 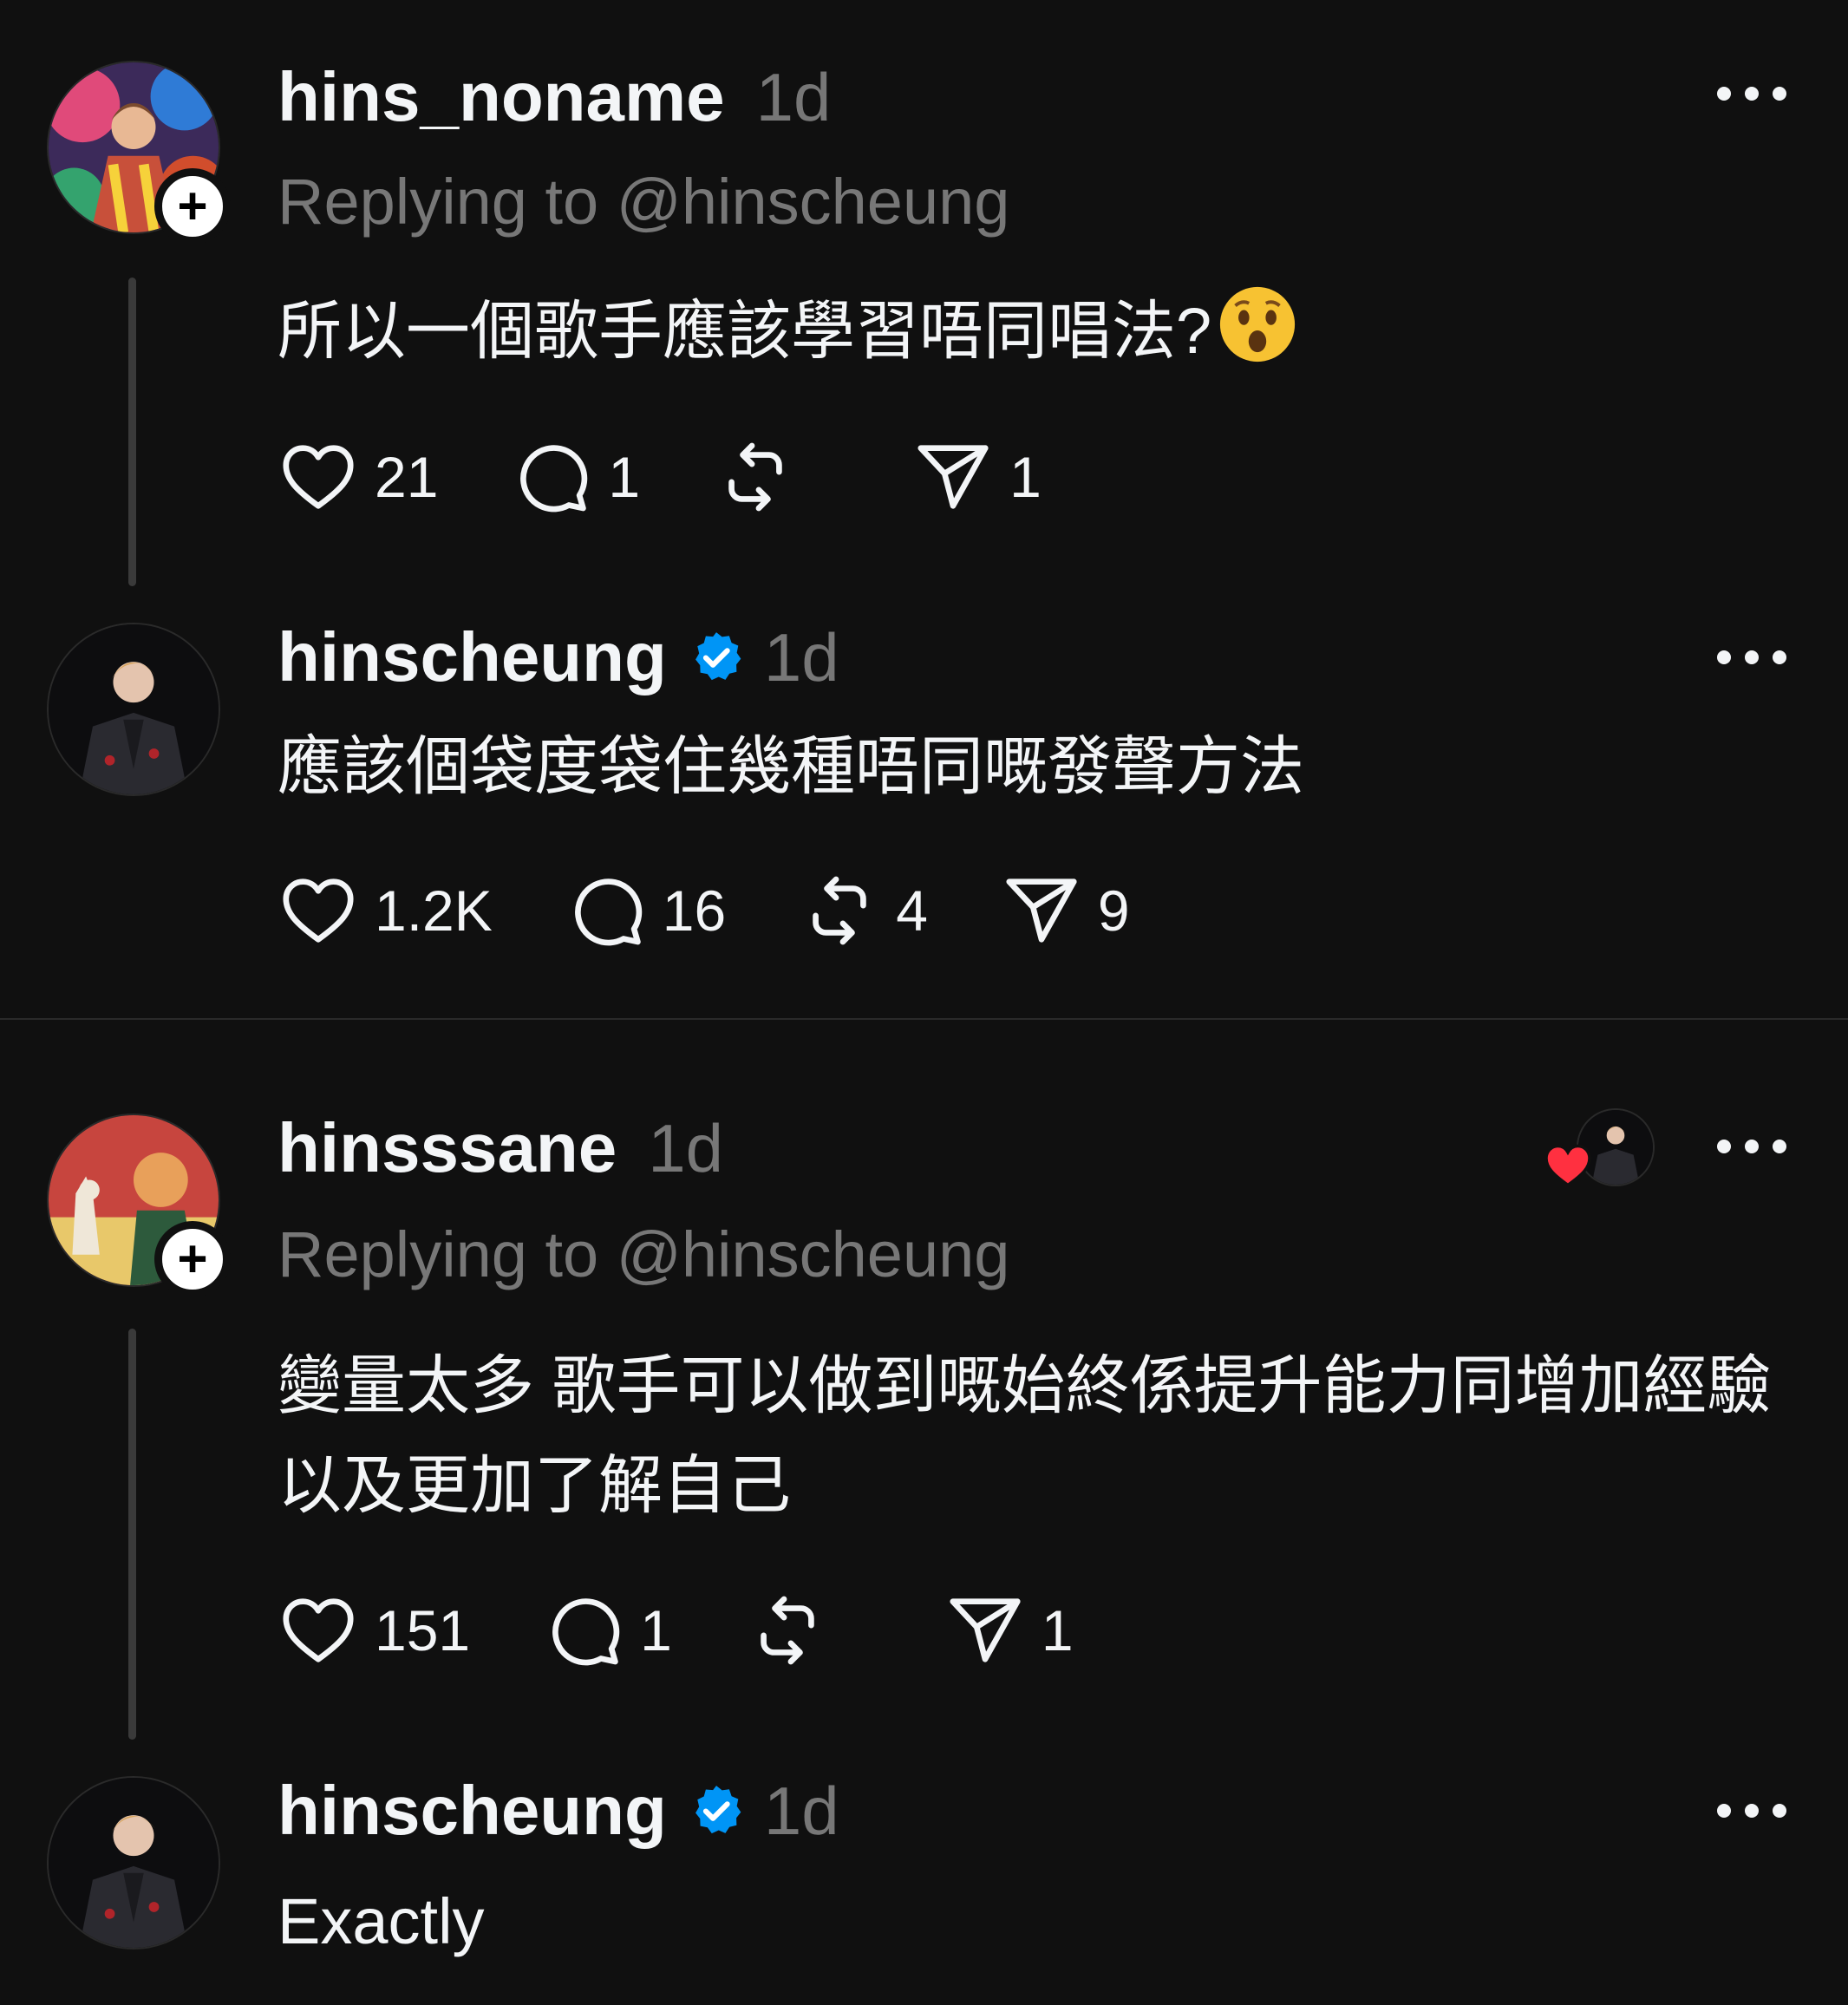 What do you see at coordinates (791, 766) in the screenshot?
I see `post-text: 應該個袋度袋住幾種唔同嘅發聲方法` at bounding box center [791, 766].